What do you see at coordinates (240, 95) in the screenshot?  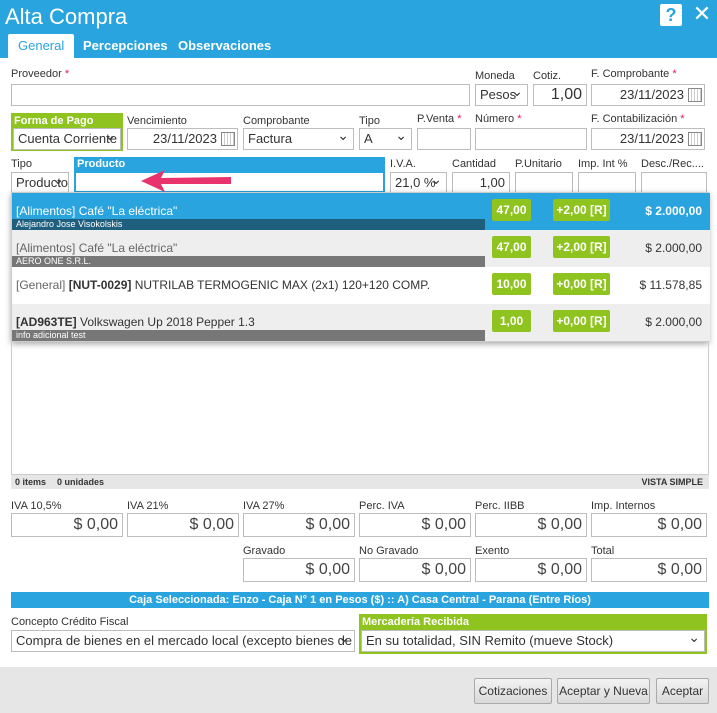 I see `proveedor-input` at bounding box center [240, 95].